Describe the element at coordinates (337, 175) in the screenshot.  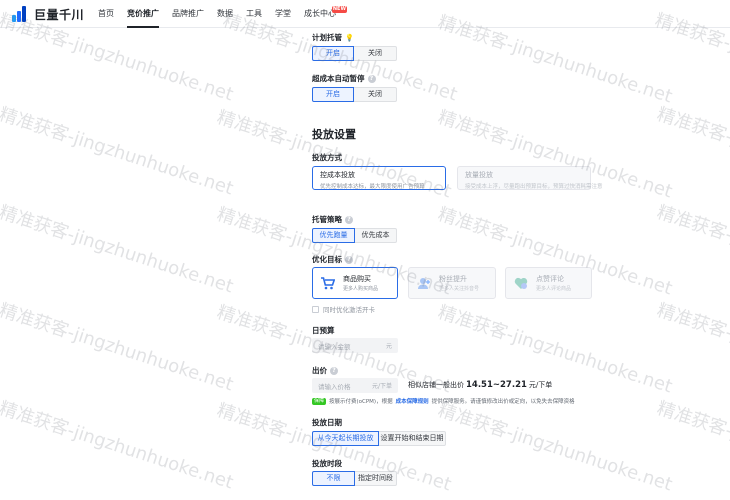
I see `method-title: 控成本投放` at that location.